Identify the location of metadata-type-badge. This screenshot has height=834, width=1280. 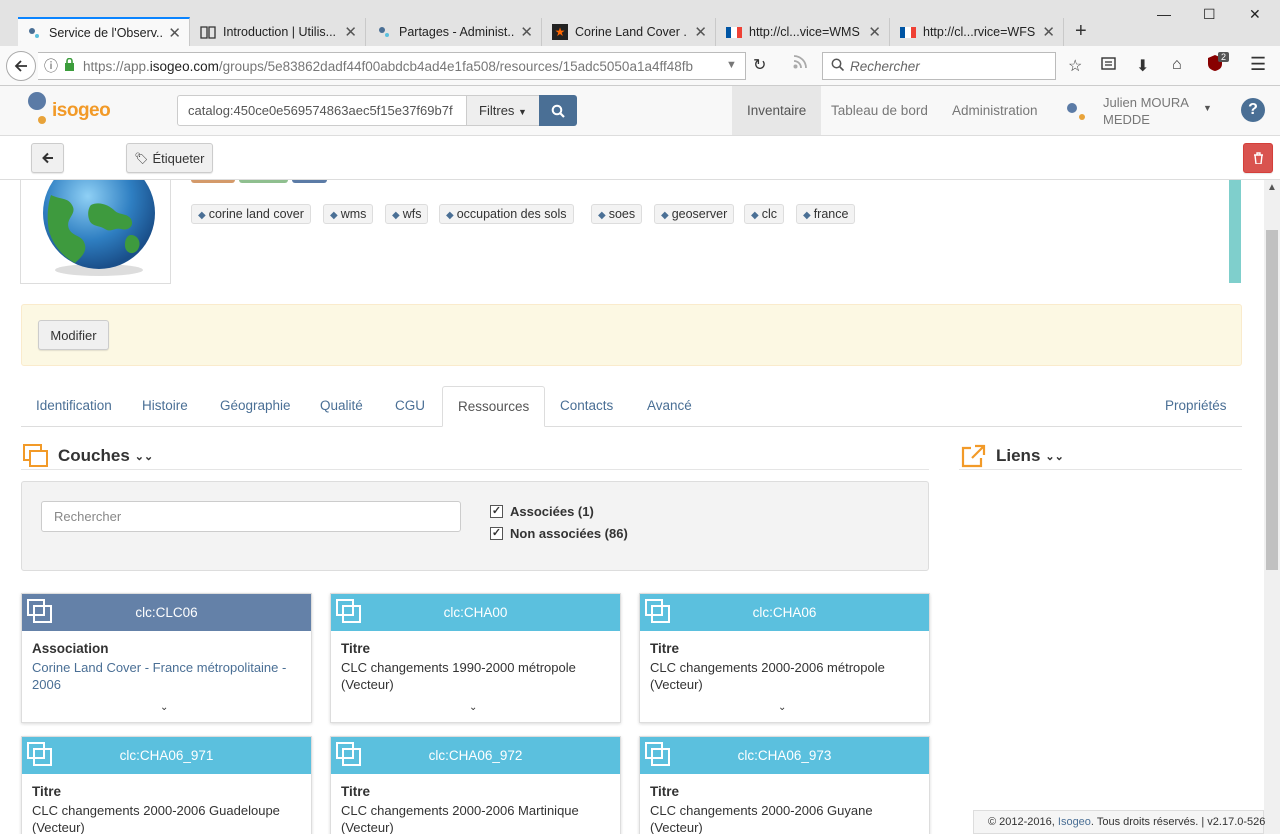
(213, 181).